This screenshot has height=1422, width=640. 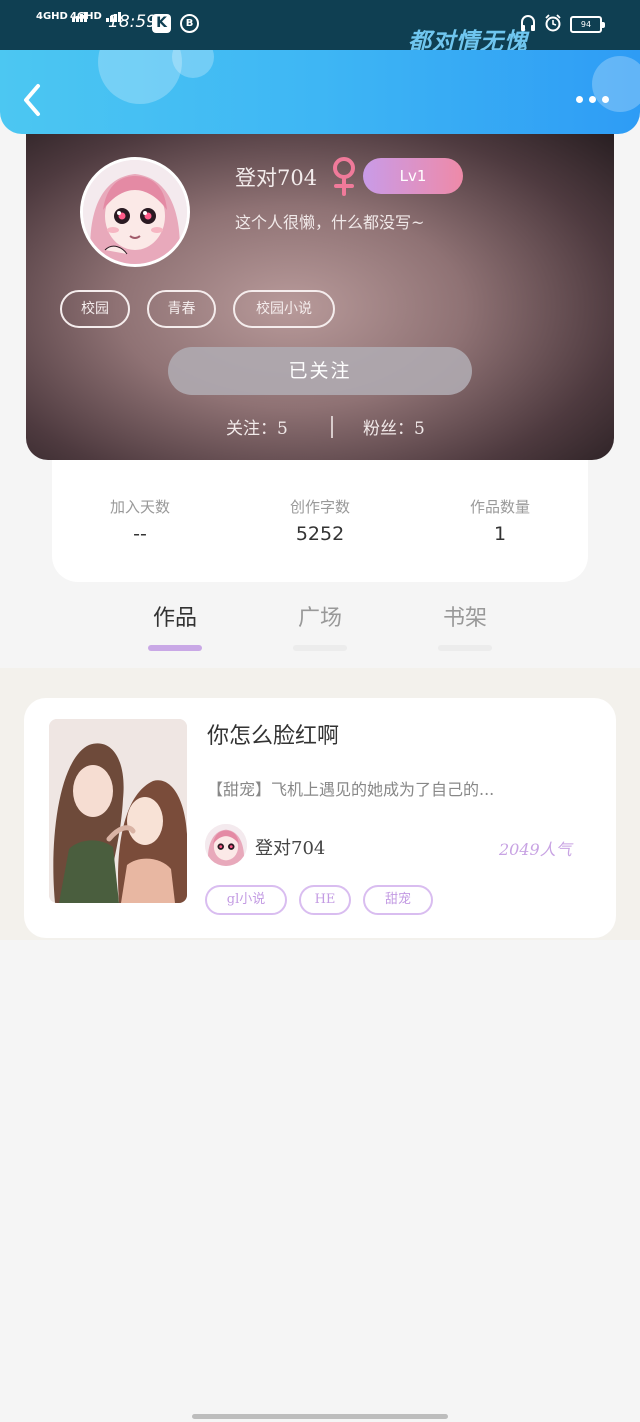 What do you see at coordinates (344, 176) in the screenshot?
I see `female-icon` at bounding box center [344, 176].